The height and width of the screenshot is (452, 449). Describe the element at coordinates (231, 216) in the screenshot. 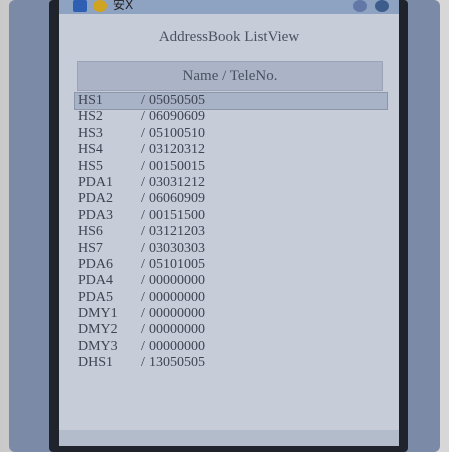

I see `list-item: PDA3 /00151500` at that location.